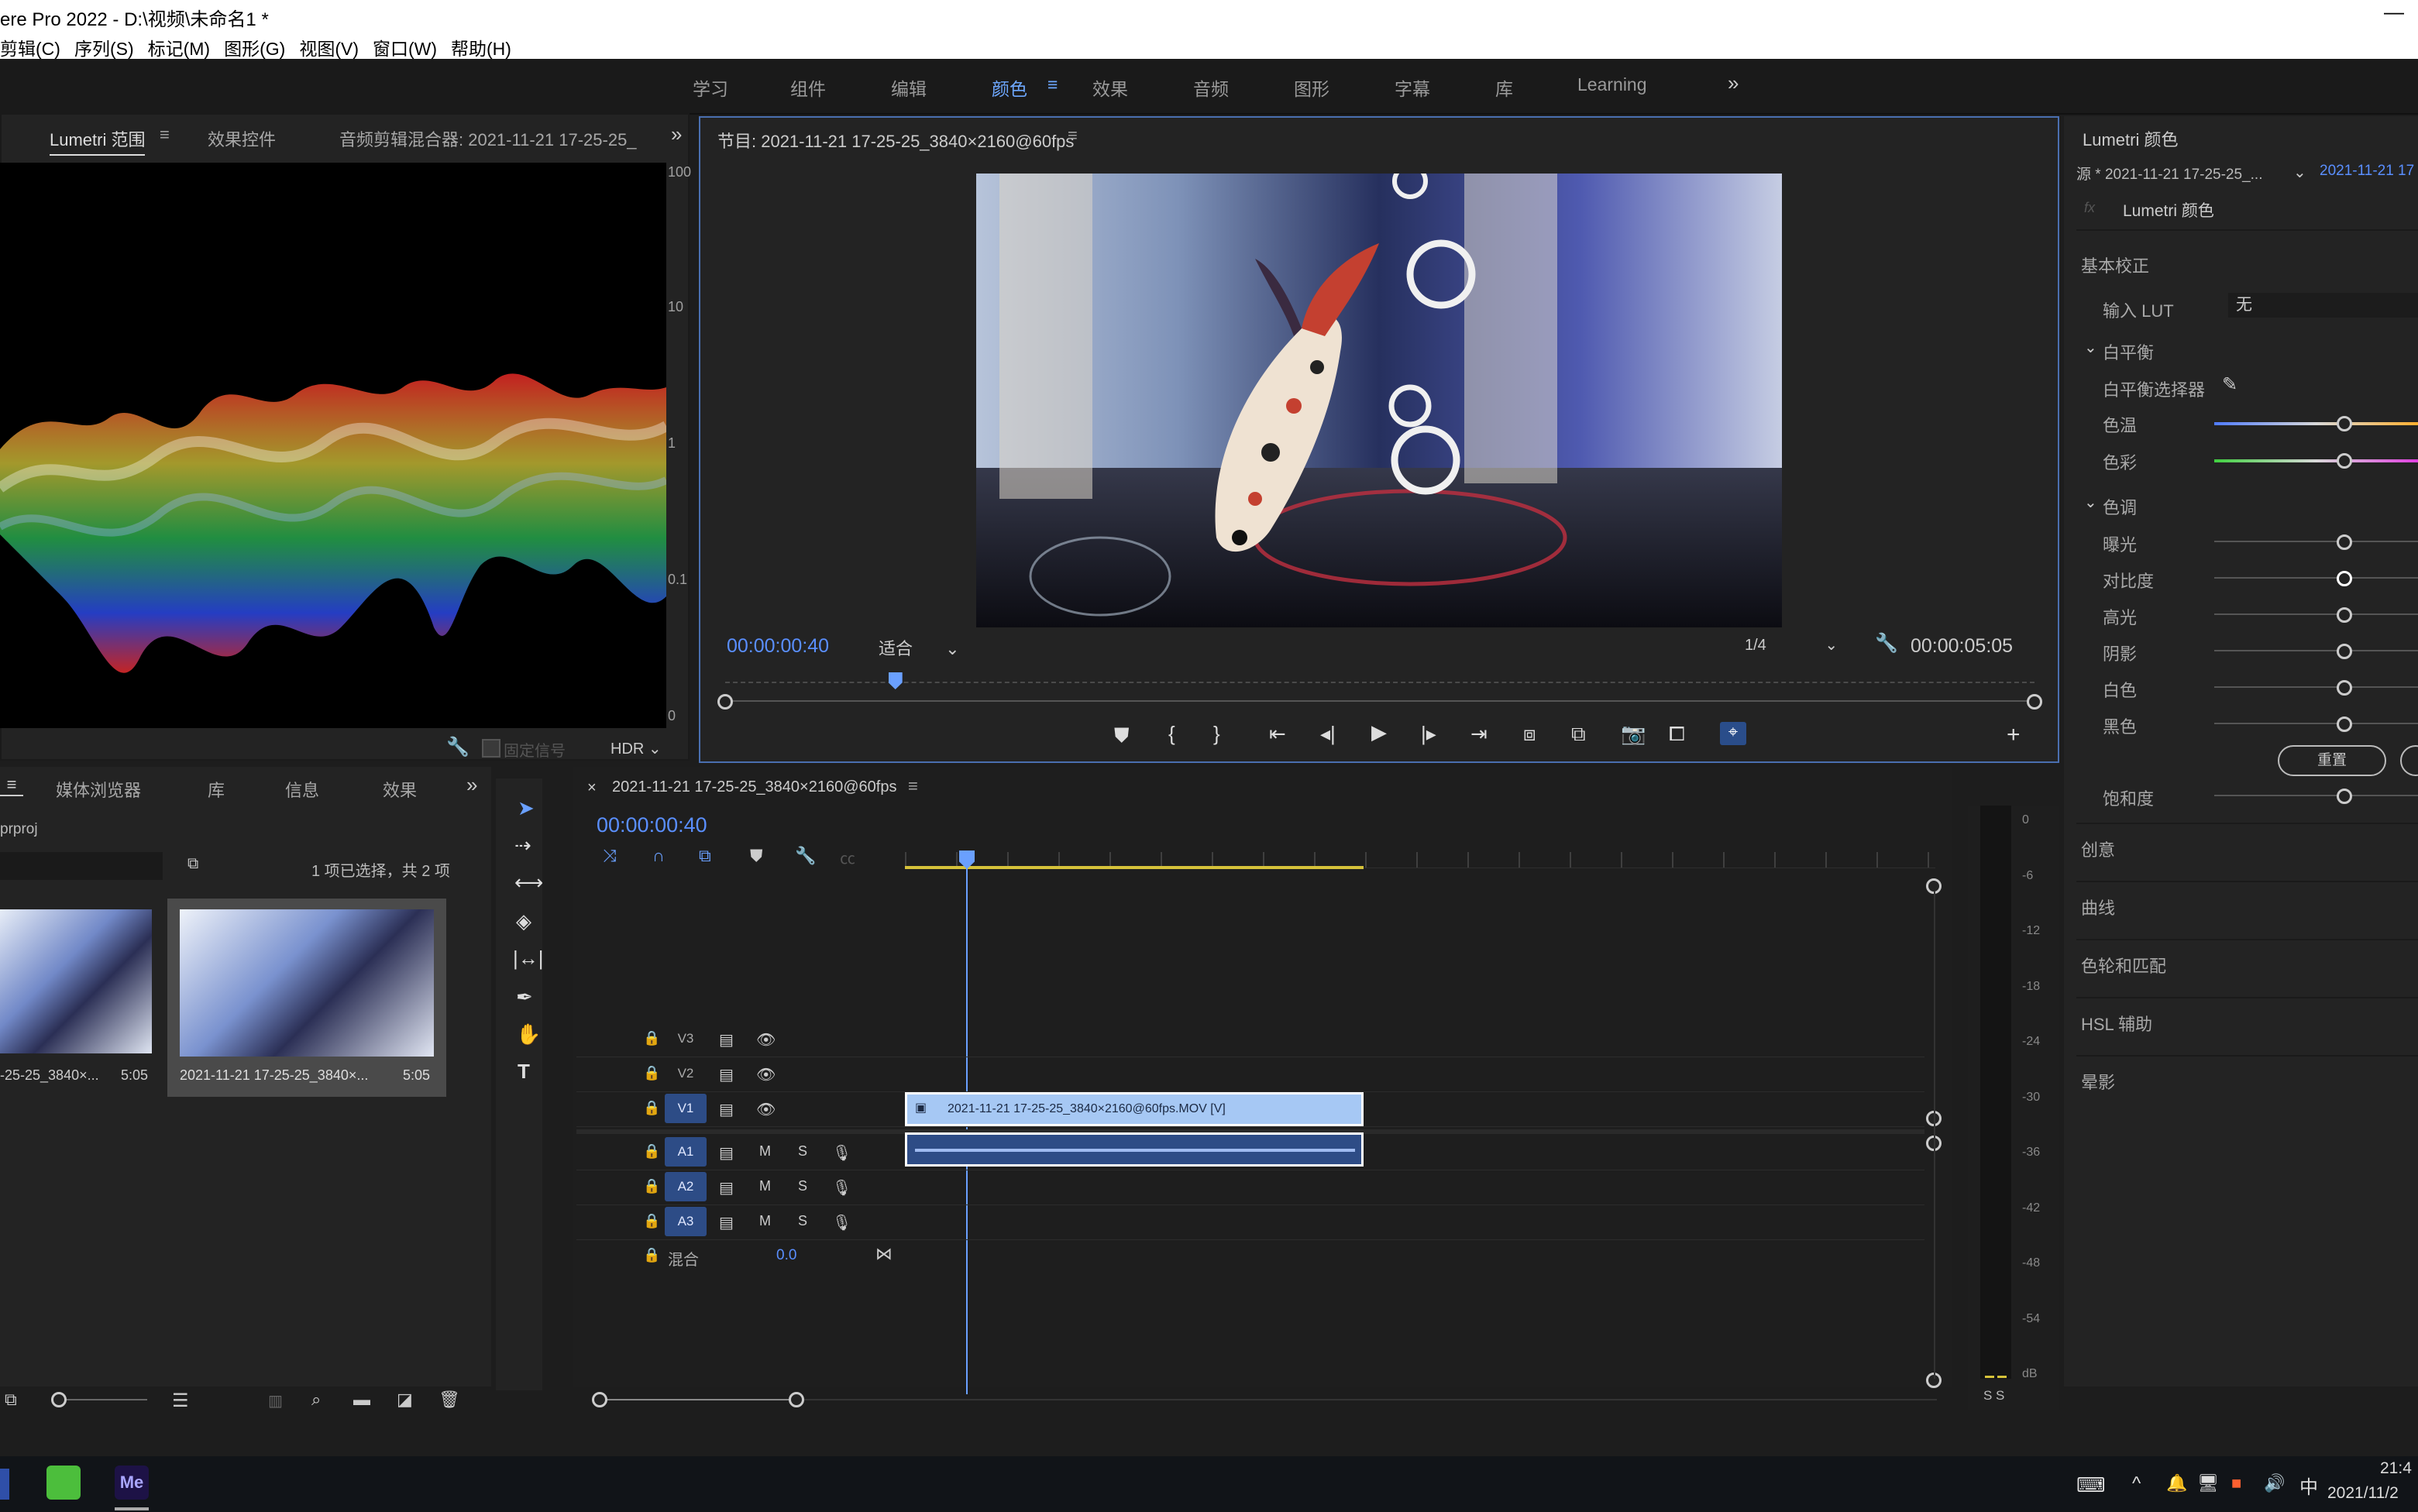 This screenshot has width=2418, height=1512. I want to click on go-to-out-icon: ⇥, so click(1479, 733).